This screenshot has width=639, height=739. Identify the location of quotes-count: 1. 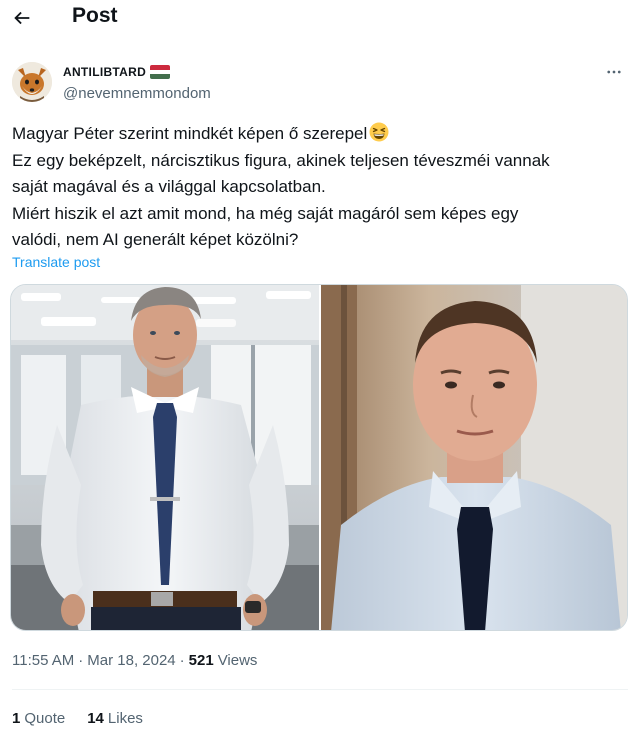
(16, 718).